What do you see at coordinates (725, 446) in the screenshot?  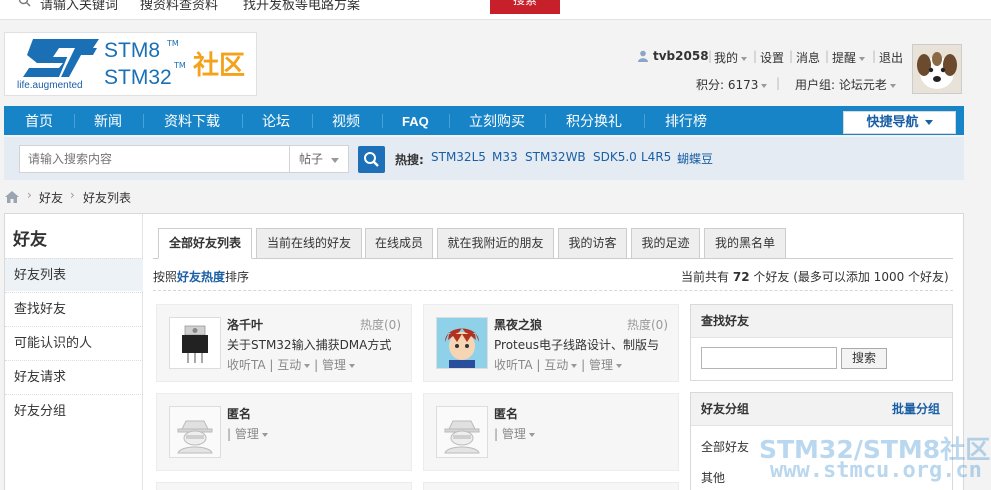 I see `group-item-all: 全部好友` at bounding box center [725, 446].